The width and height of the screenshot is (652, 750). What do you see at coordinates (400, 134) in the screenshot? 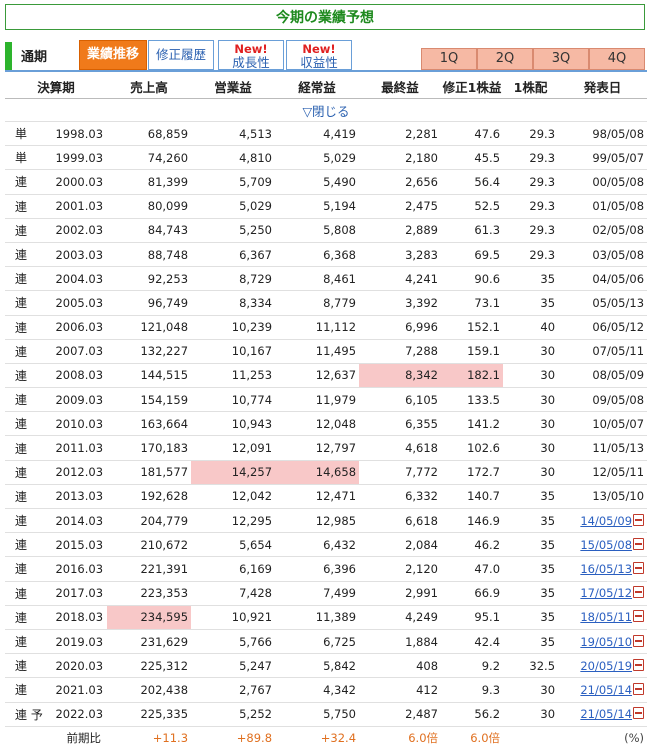
I see `row-net-profit: 2,281` at bounding box center [400, 134].